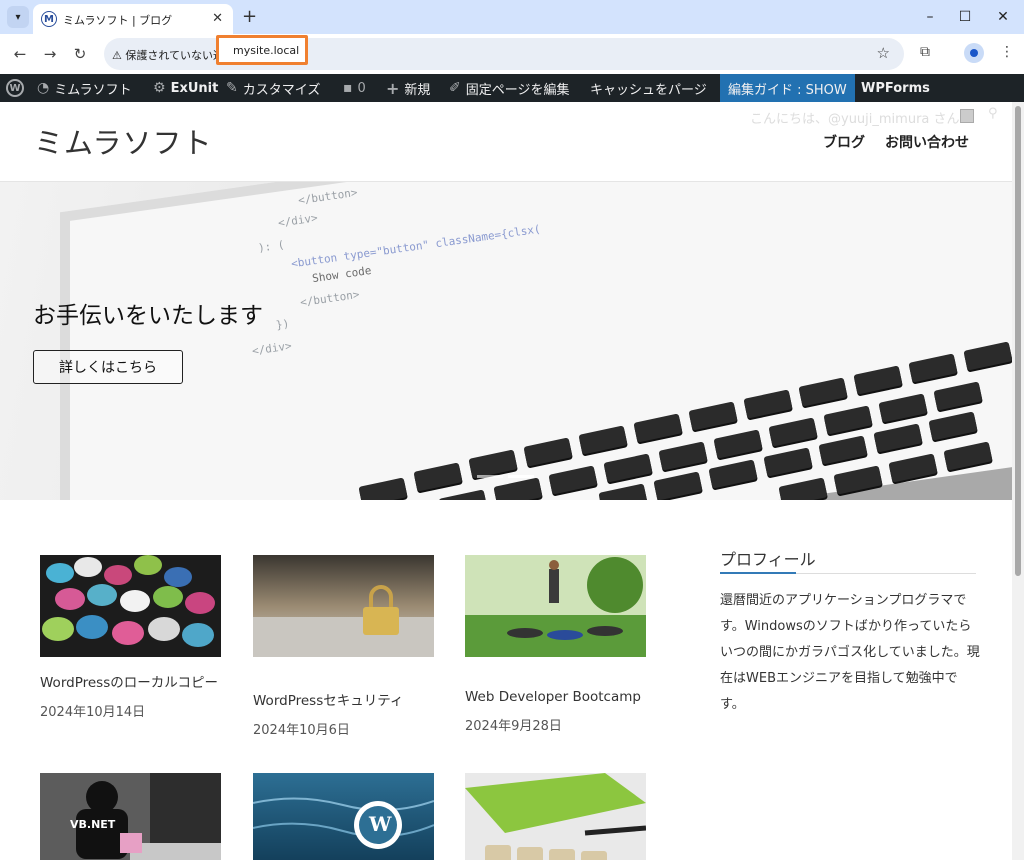 The height and width of the screenshot is (860, 1024). Describe the element at coordinates (123, 141) in the screenshot. I see `site-title: ミムラソフト` at that location.